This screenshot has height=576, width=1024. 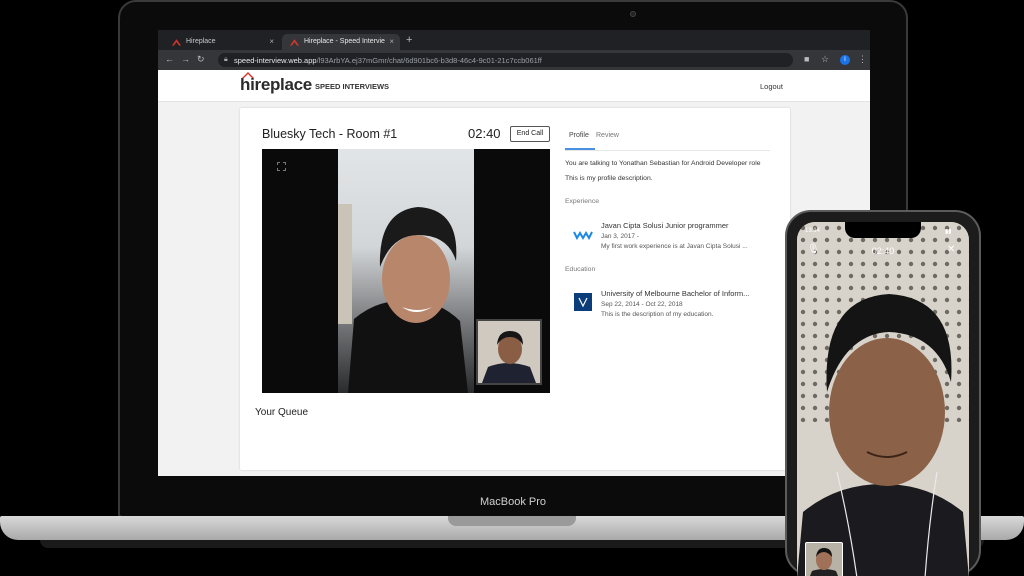 What do you see at coordinates (582, 201) in the screenshot?
I see `experience-heading: Experience` at bounding box center [582, 201].